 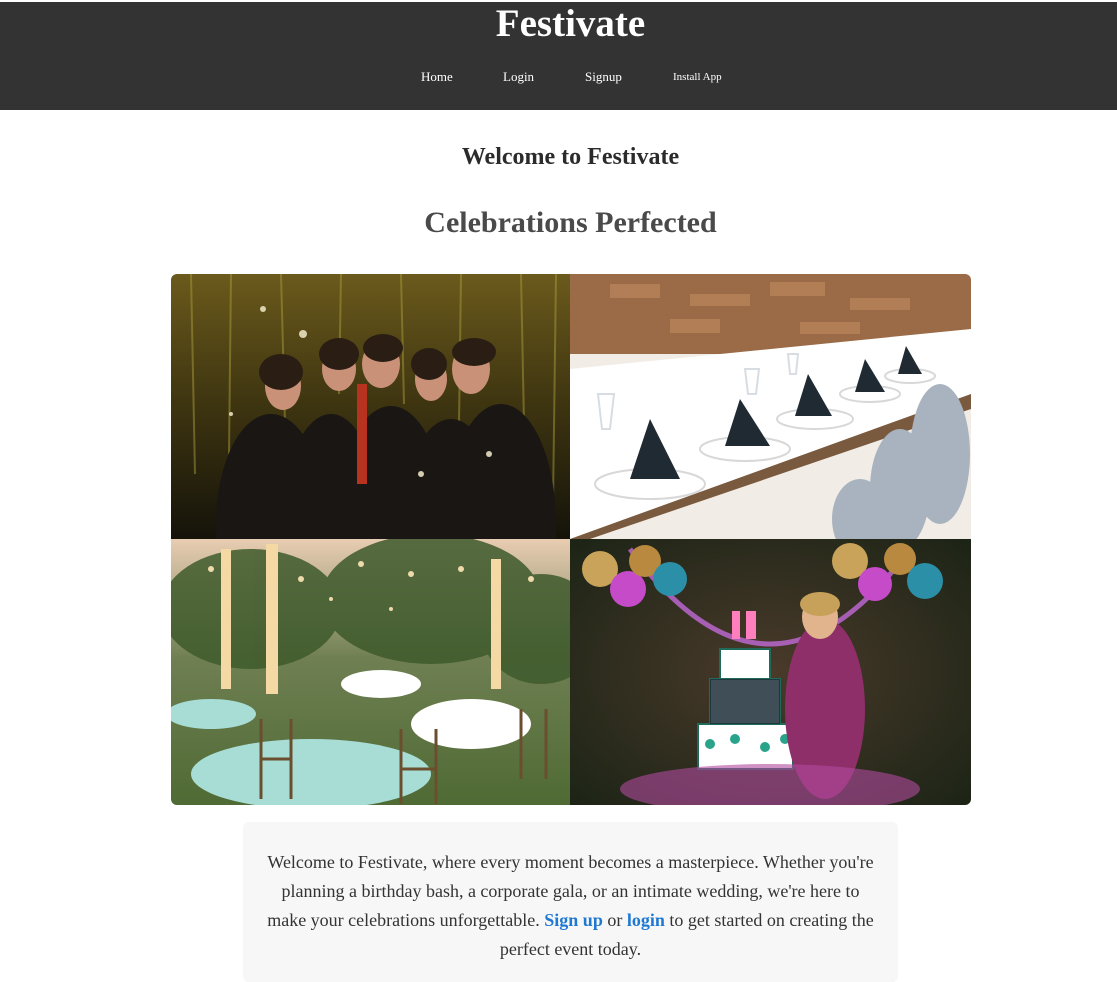 What do you see at coordinates (646, 920) in the screenshot?
I see `login-link: login` at bounding box center [646, 920].